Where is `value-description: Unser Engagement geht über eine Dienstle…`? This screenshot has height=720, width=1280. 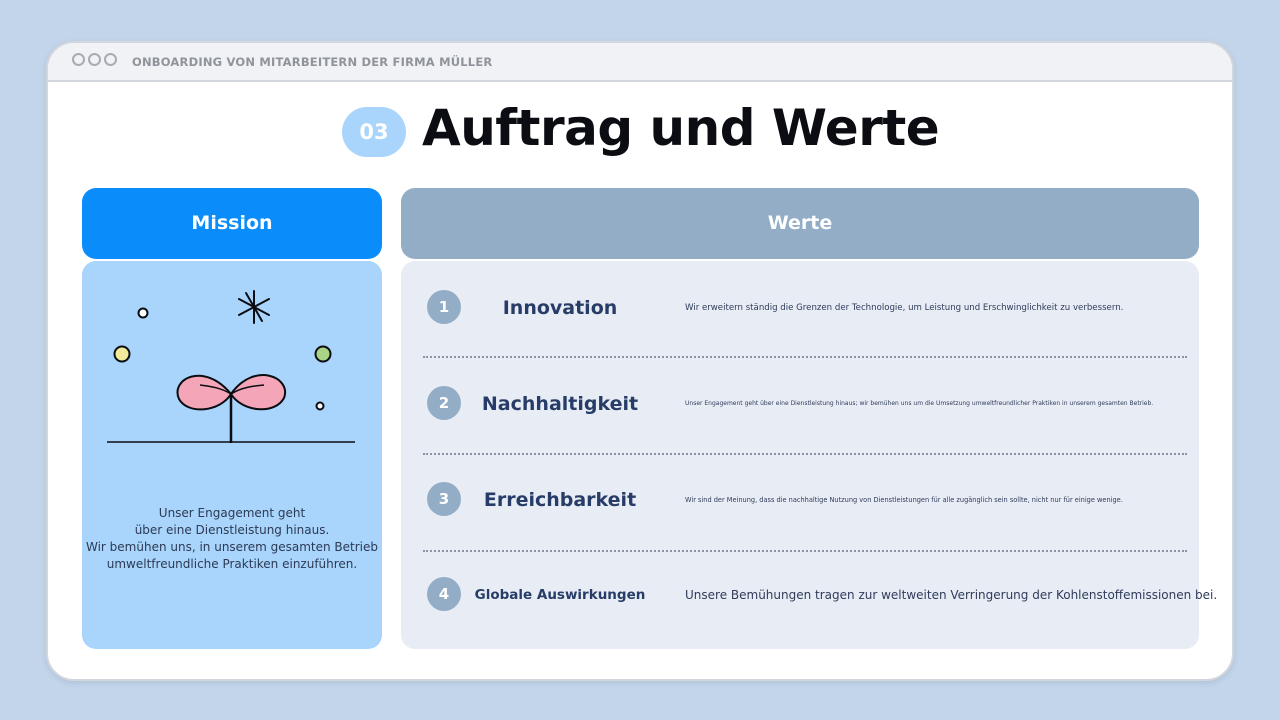 value-description: Unser Engagement geht über eine Dienstle… is located at coordinates (919, 403).